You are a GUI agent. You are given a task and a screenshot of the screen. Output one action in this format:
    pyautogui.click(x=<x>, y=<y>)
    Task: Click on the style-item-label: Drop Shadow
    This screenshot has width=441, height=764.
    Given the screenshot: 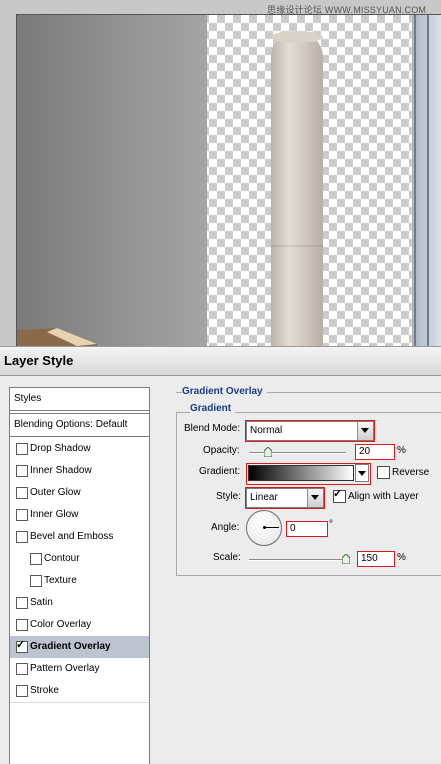 What is the action you would take?
    pyautogui.click(x=60, y=448)
    